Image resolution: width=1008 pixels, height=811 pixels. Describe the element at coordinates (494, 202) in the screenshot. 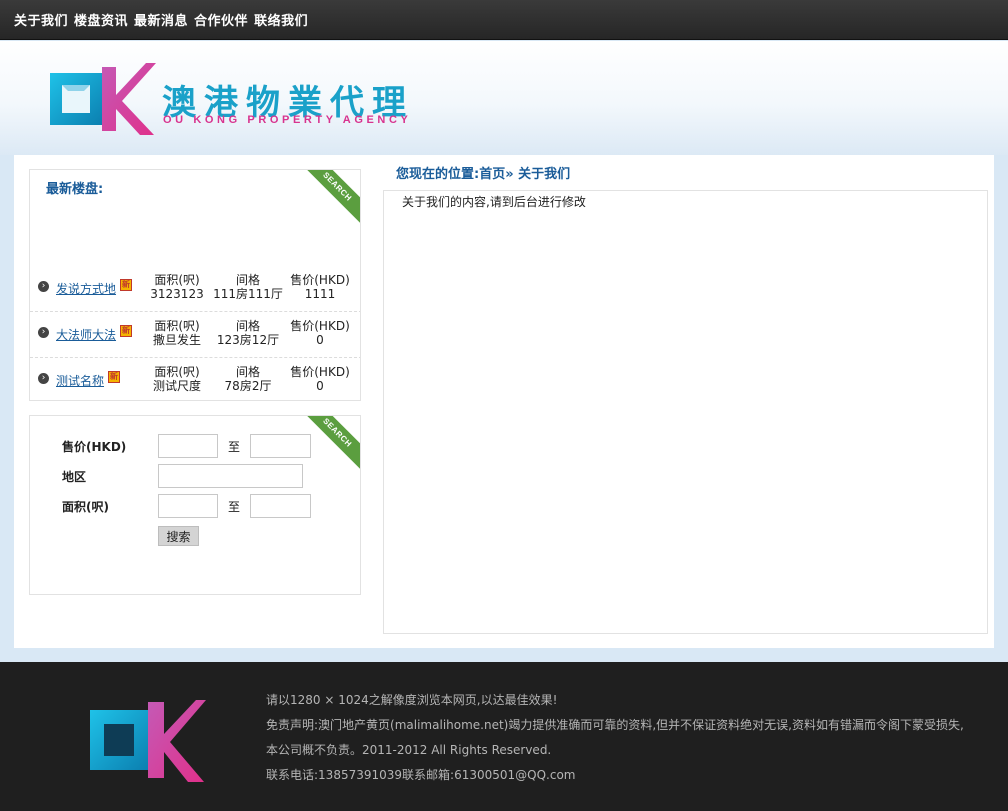

I see `content-text: 关于我们的内容,请到后台进行修改` at that location.